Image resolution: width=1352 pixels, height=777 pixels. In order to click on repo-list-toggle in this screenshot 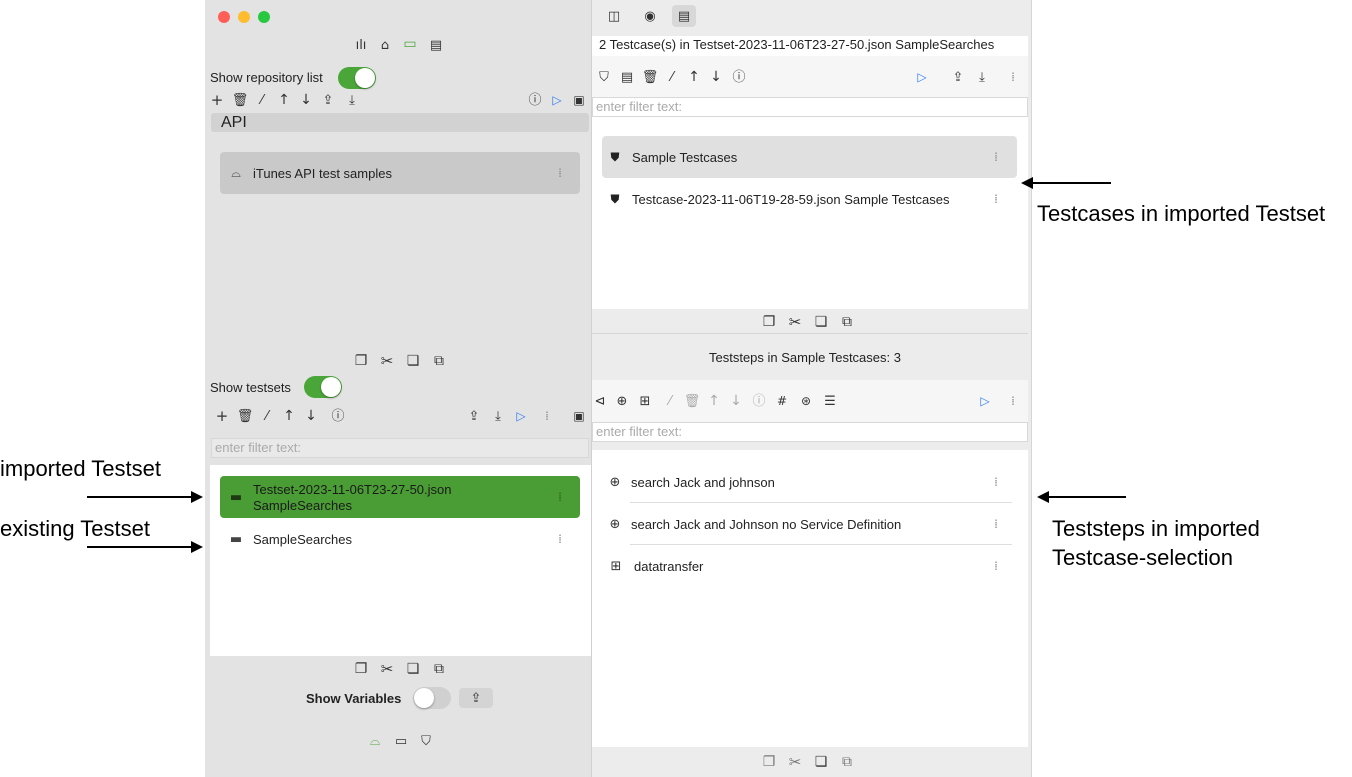, I will do `click(357, 78)`.